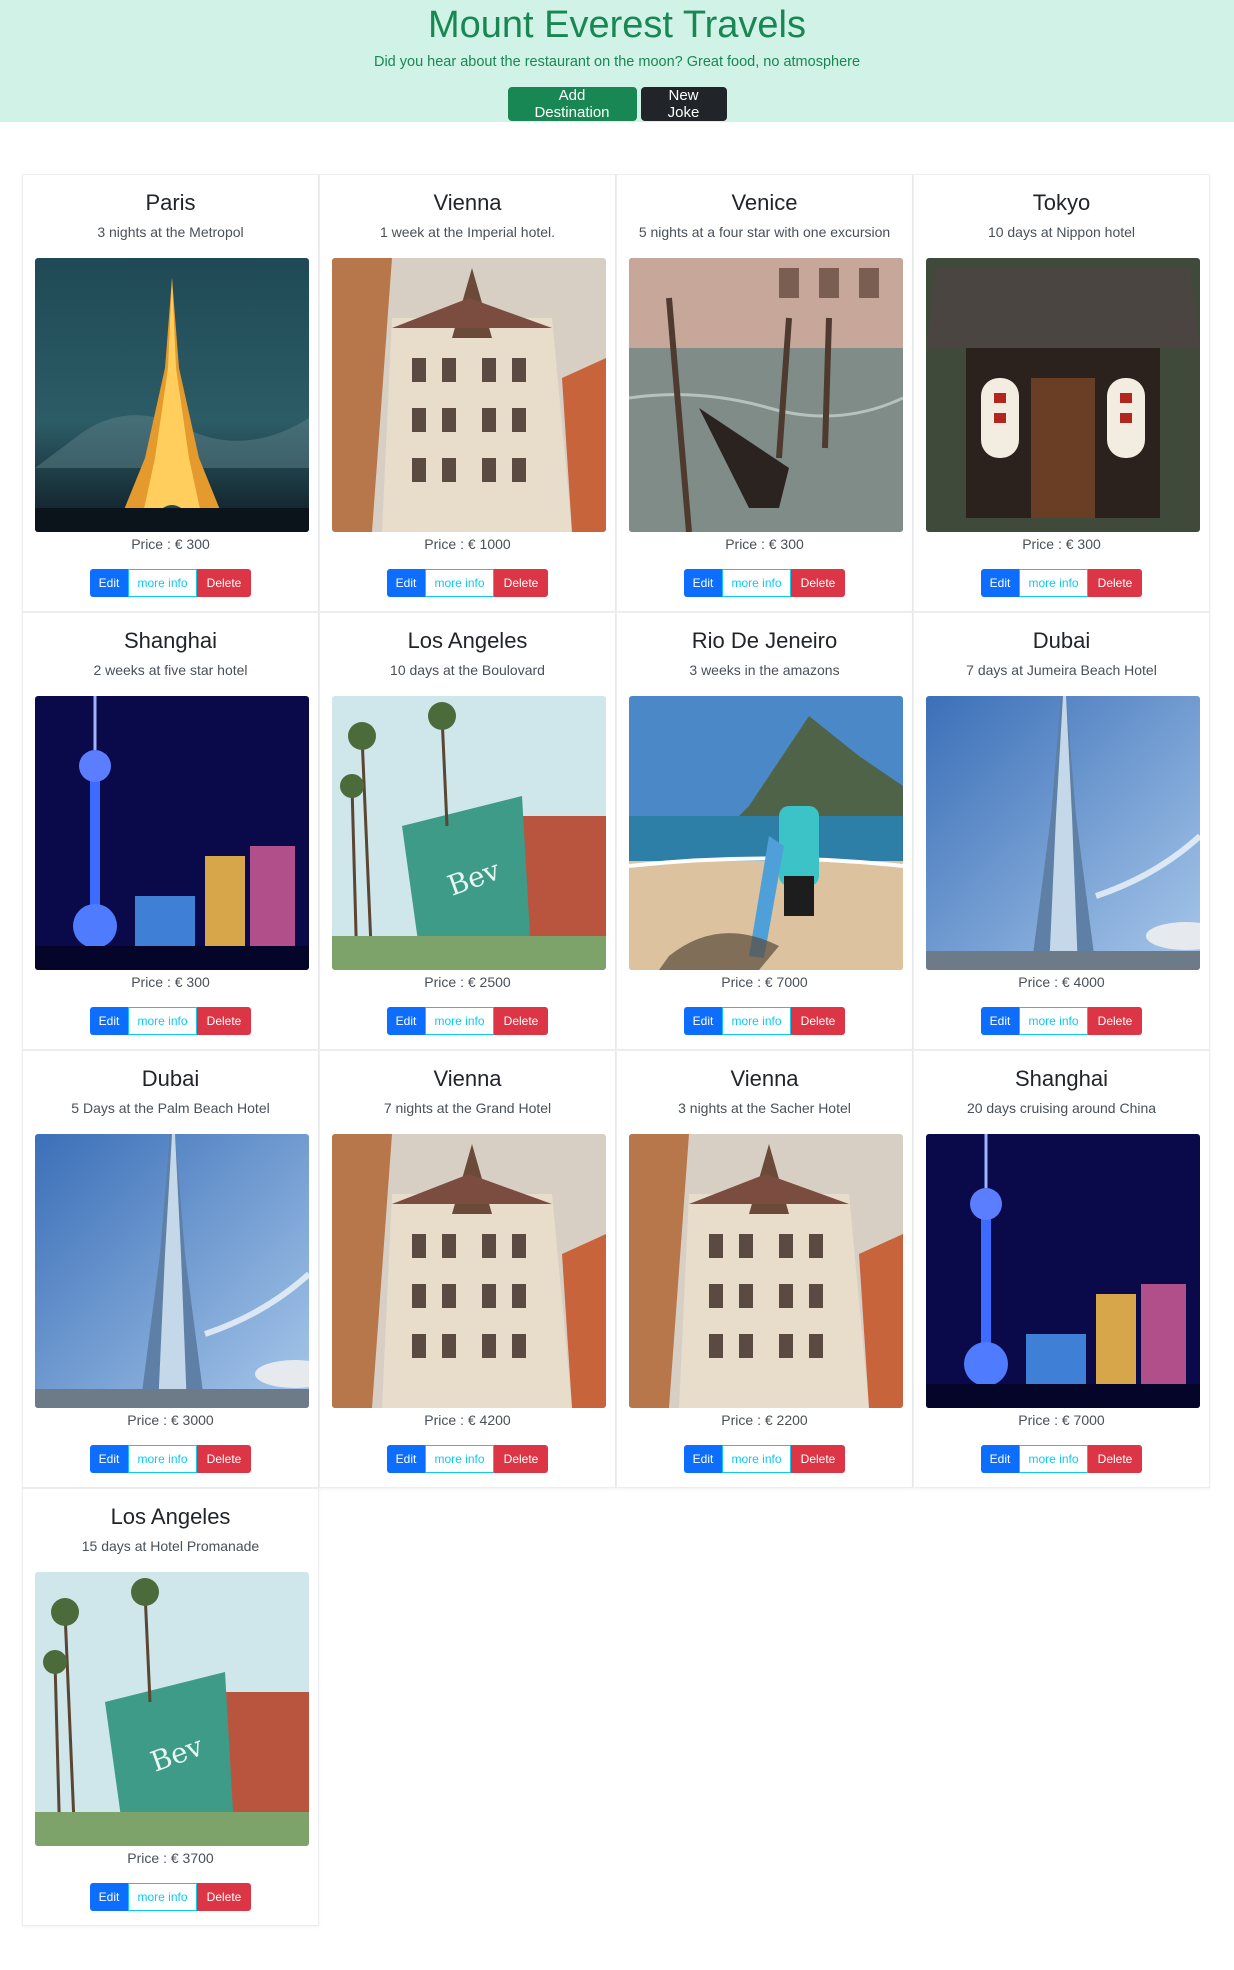  What do you see at coordinates (683, 104) in the screenshot?
I see `new-joke-button: New Joke` at bounding box center [683, 104].